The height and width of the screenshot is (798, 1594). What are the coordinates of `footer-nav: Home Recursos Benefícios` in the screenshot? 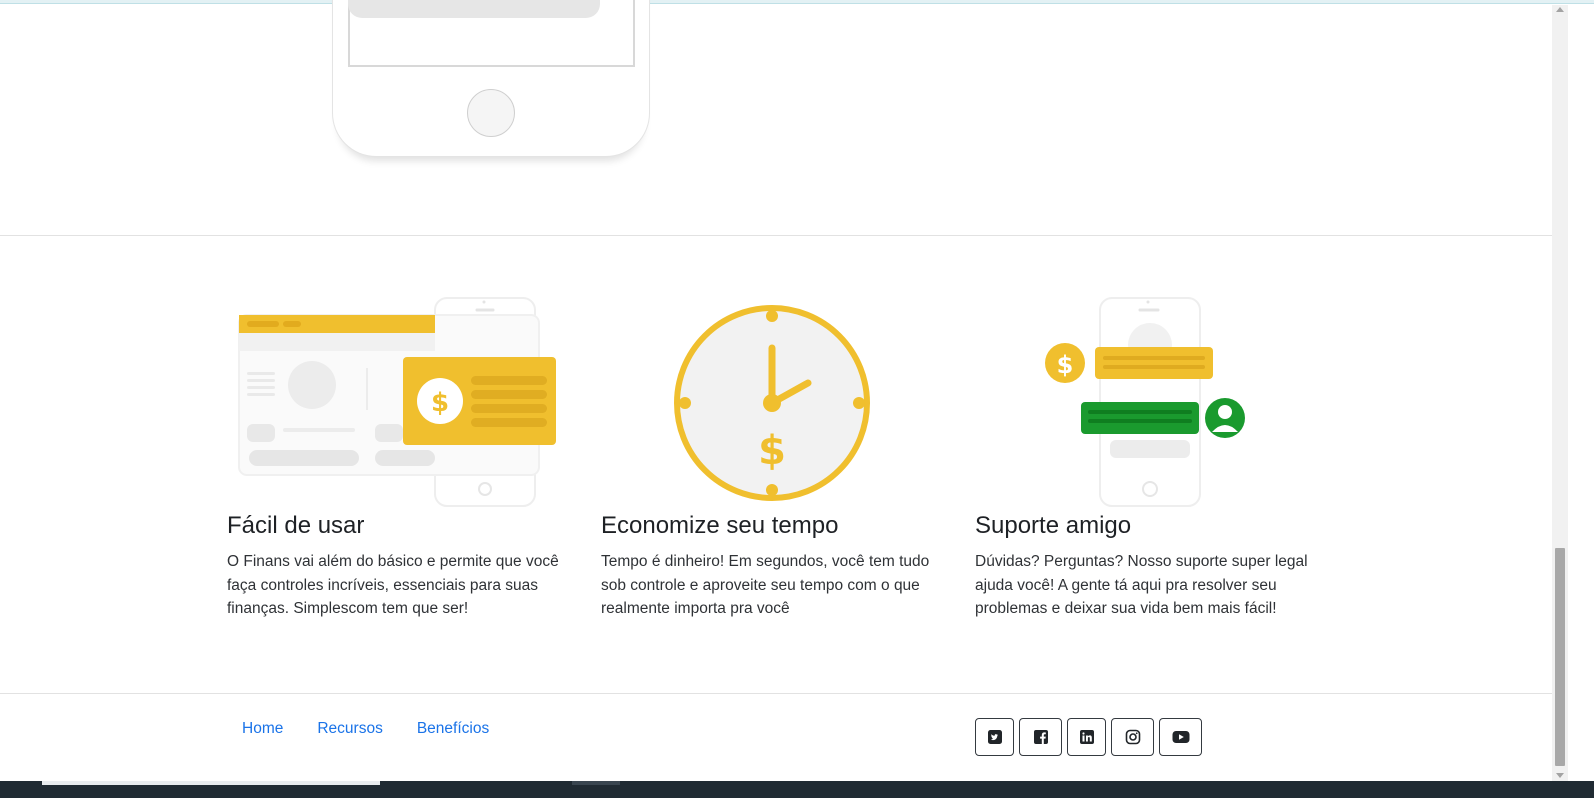 It's located at (365, 729).